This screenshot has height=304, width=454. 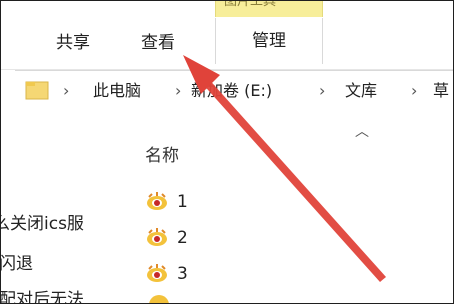 I want to click on context-tab-header: 图片工具, so click(x=269, y=9).